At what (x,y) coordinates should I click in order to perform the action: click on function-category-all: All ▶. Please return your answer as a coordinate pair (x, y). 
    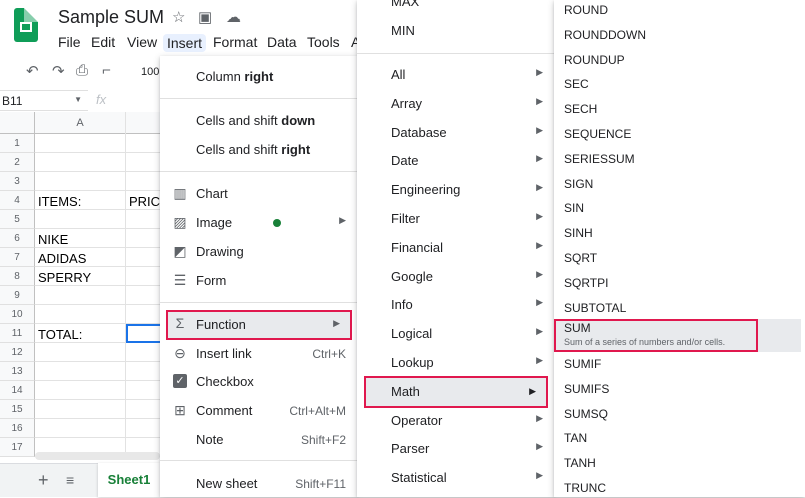
    Looking at the image, I should click on (456, 75).